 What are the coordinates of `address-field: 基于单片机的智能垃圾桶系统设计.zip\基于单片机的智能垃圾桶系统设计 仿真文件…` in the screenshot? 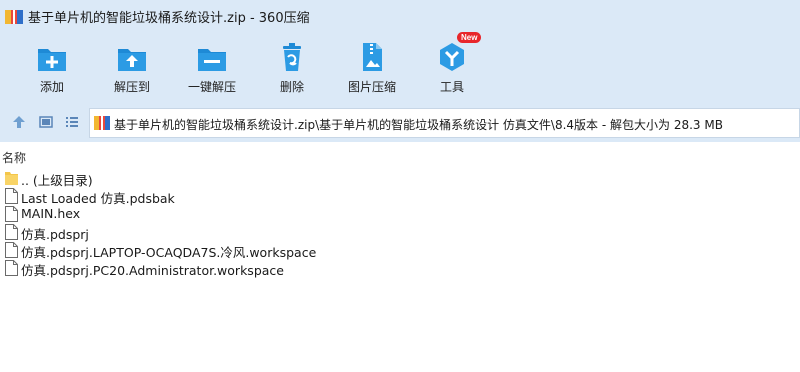 It's located at (444, 123).